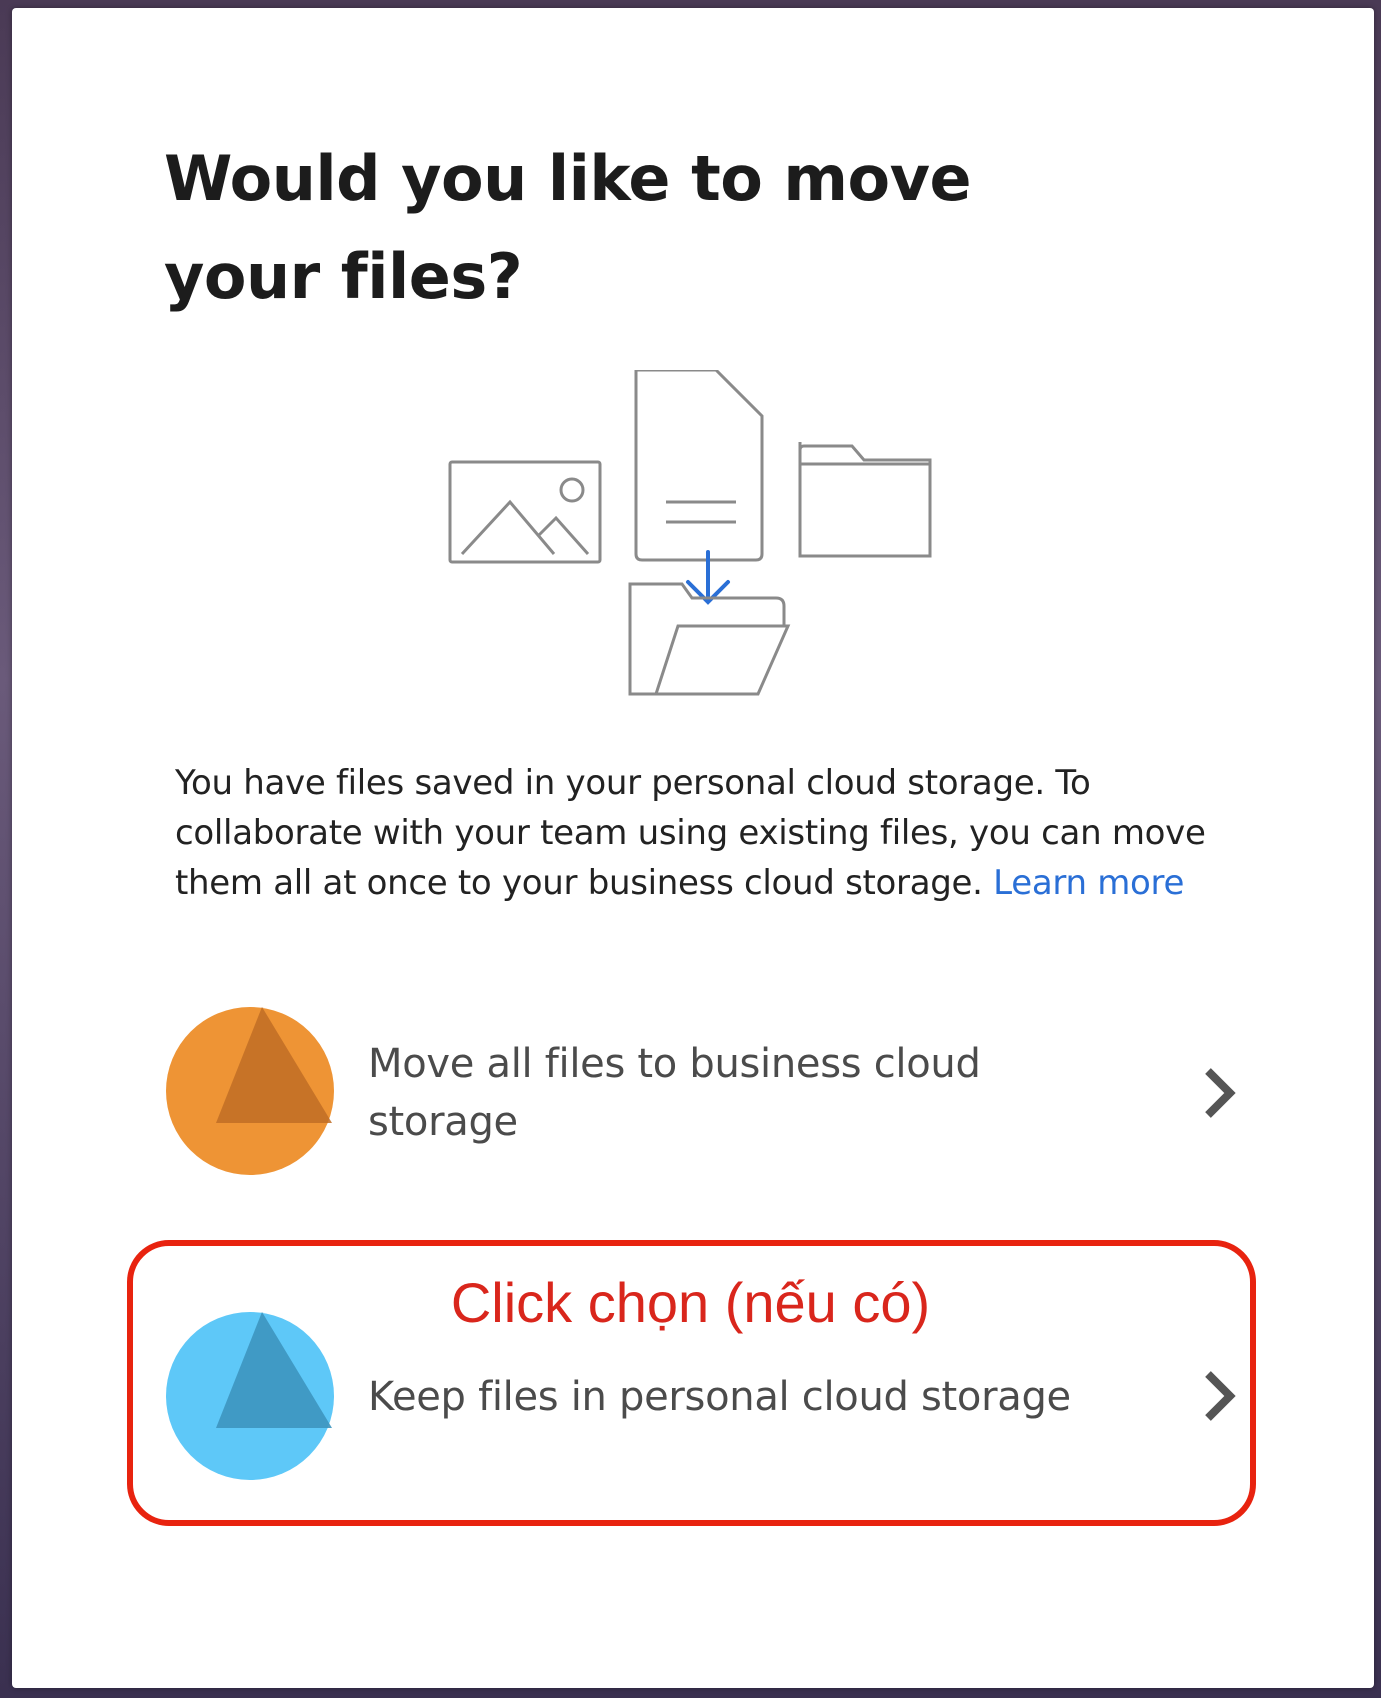 This screenshot has width=1381, height=1698. What do you see at coordinates (568, 227) in the screenshot?
I see `dialog-title: Would you like to move your files?` at bounding box center [568, 227].